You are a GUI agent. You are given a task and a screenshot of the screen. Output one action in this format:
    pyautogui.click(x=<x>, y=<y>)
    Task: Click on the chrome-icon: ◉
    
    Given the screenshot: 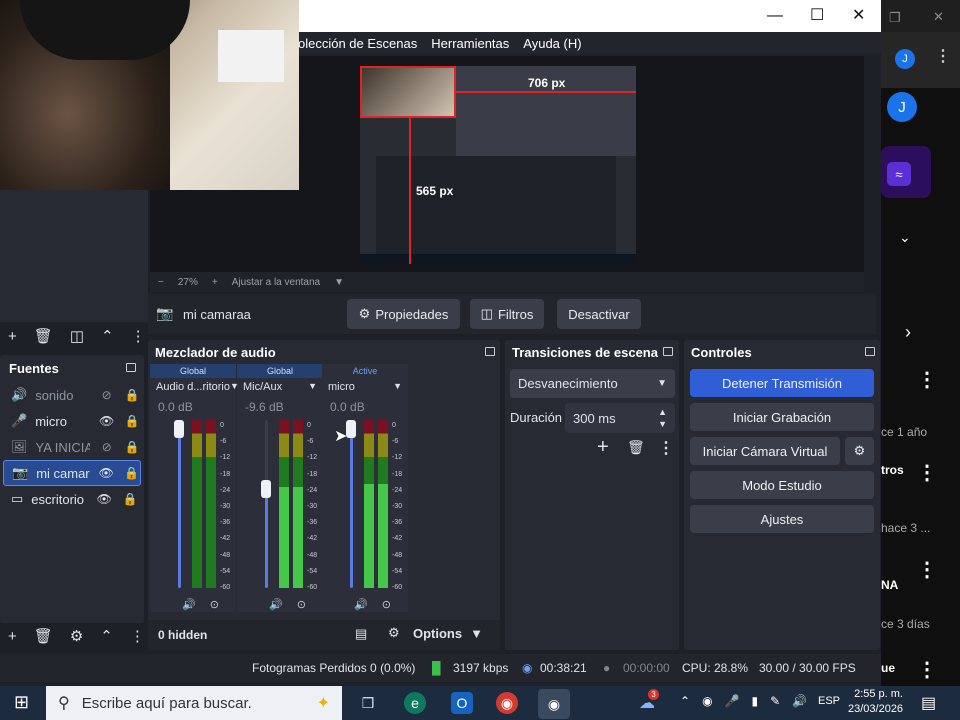 What is the action you would take?
    pyautogui.click(x=507, y=703)
    